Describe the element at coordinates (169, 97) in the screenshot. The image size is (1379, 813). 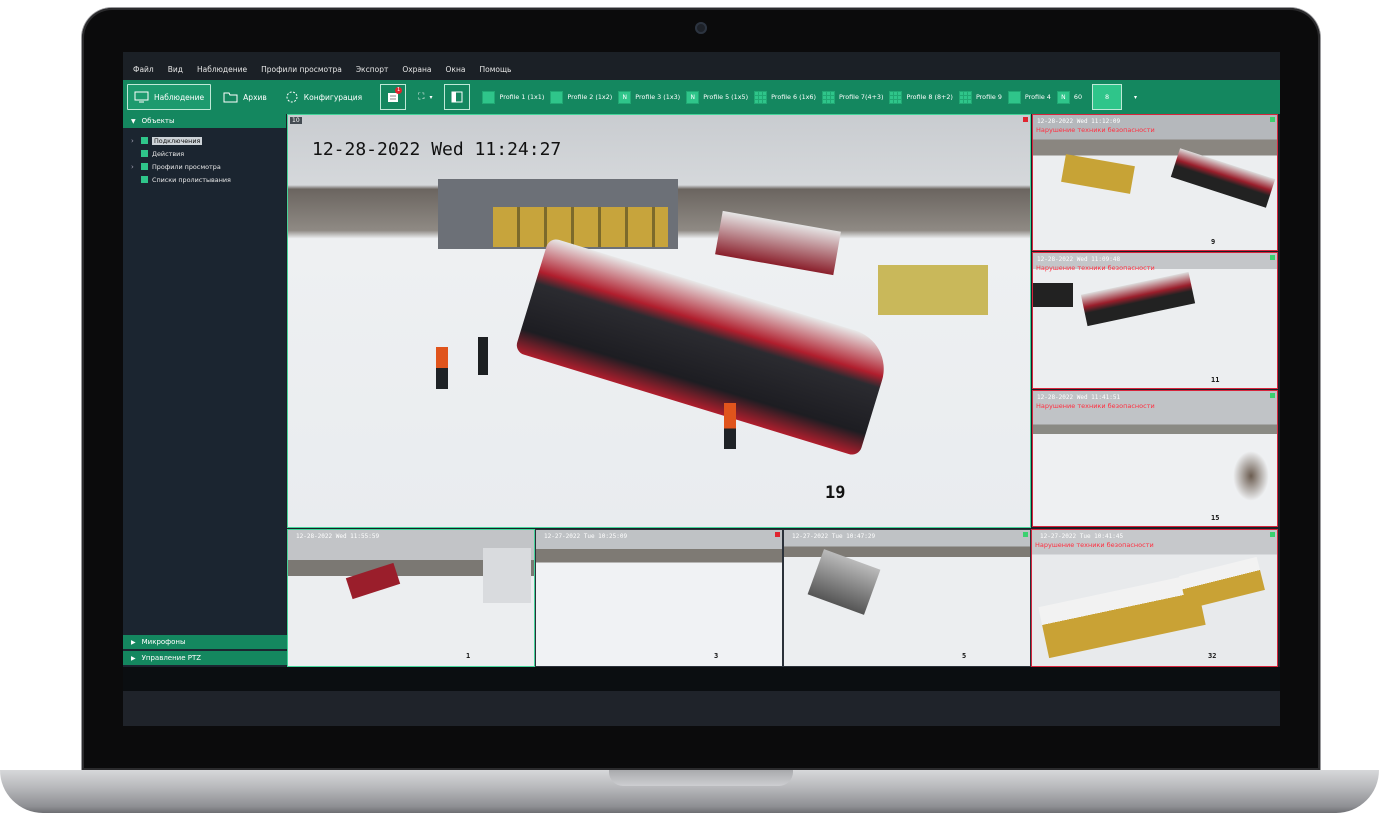
I see `observe-button: Наблюдение` at that location.